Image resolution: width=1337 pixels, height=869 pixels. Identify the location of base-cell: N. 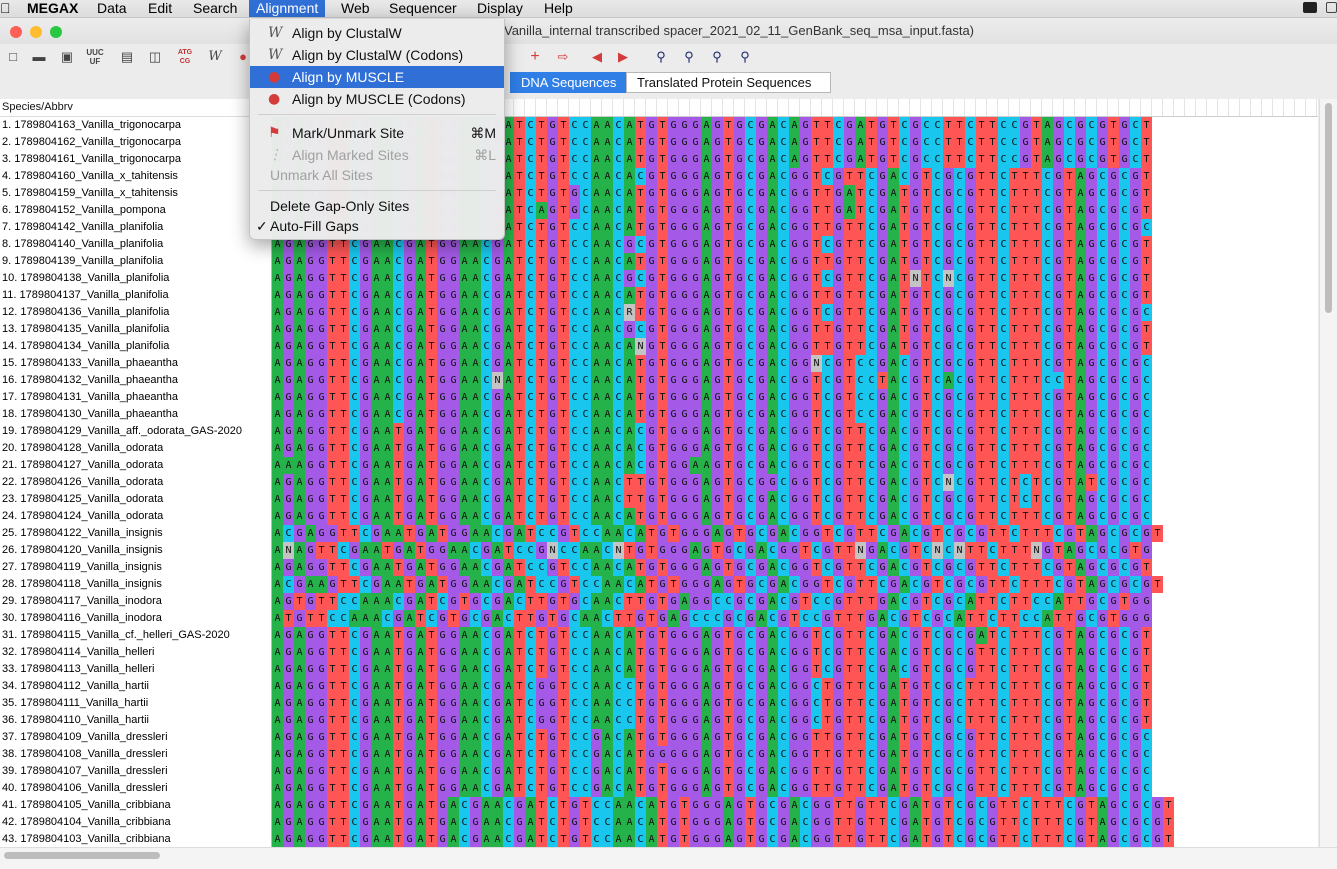
(1036, 550).